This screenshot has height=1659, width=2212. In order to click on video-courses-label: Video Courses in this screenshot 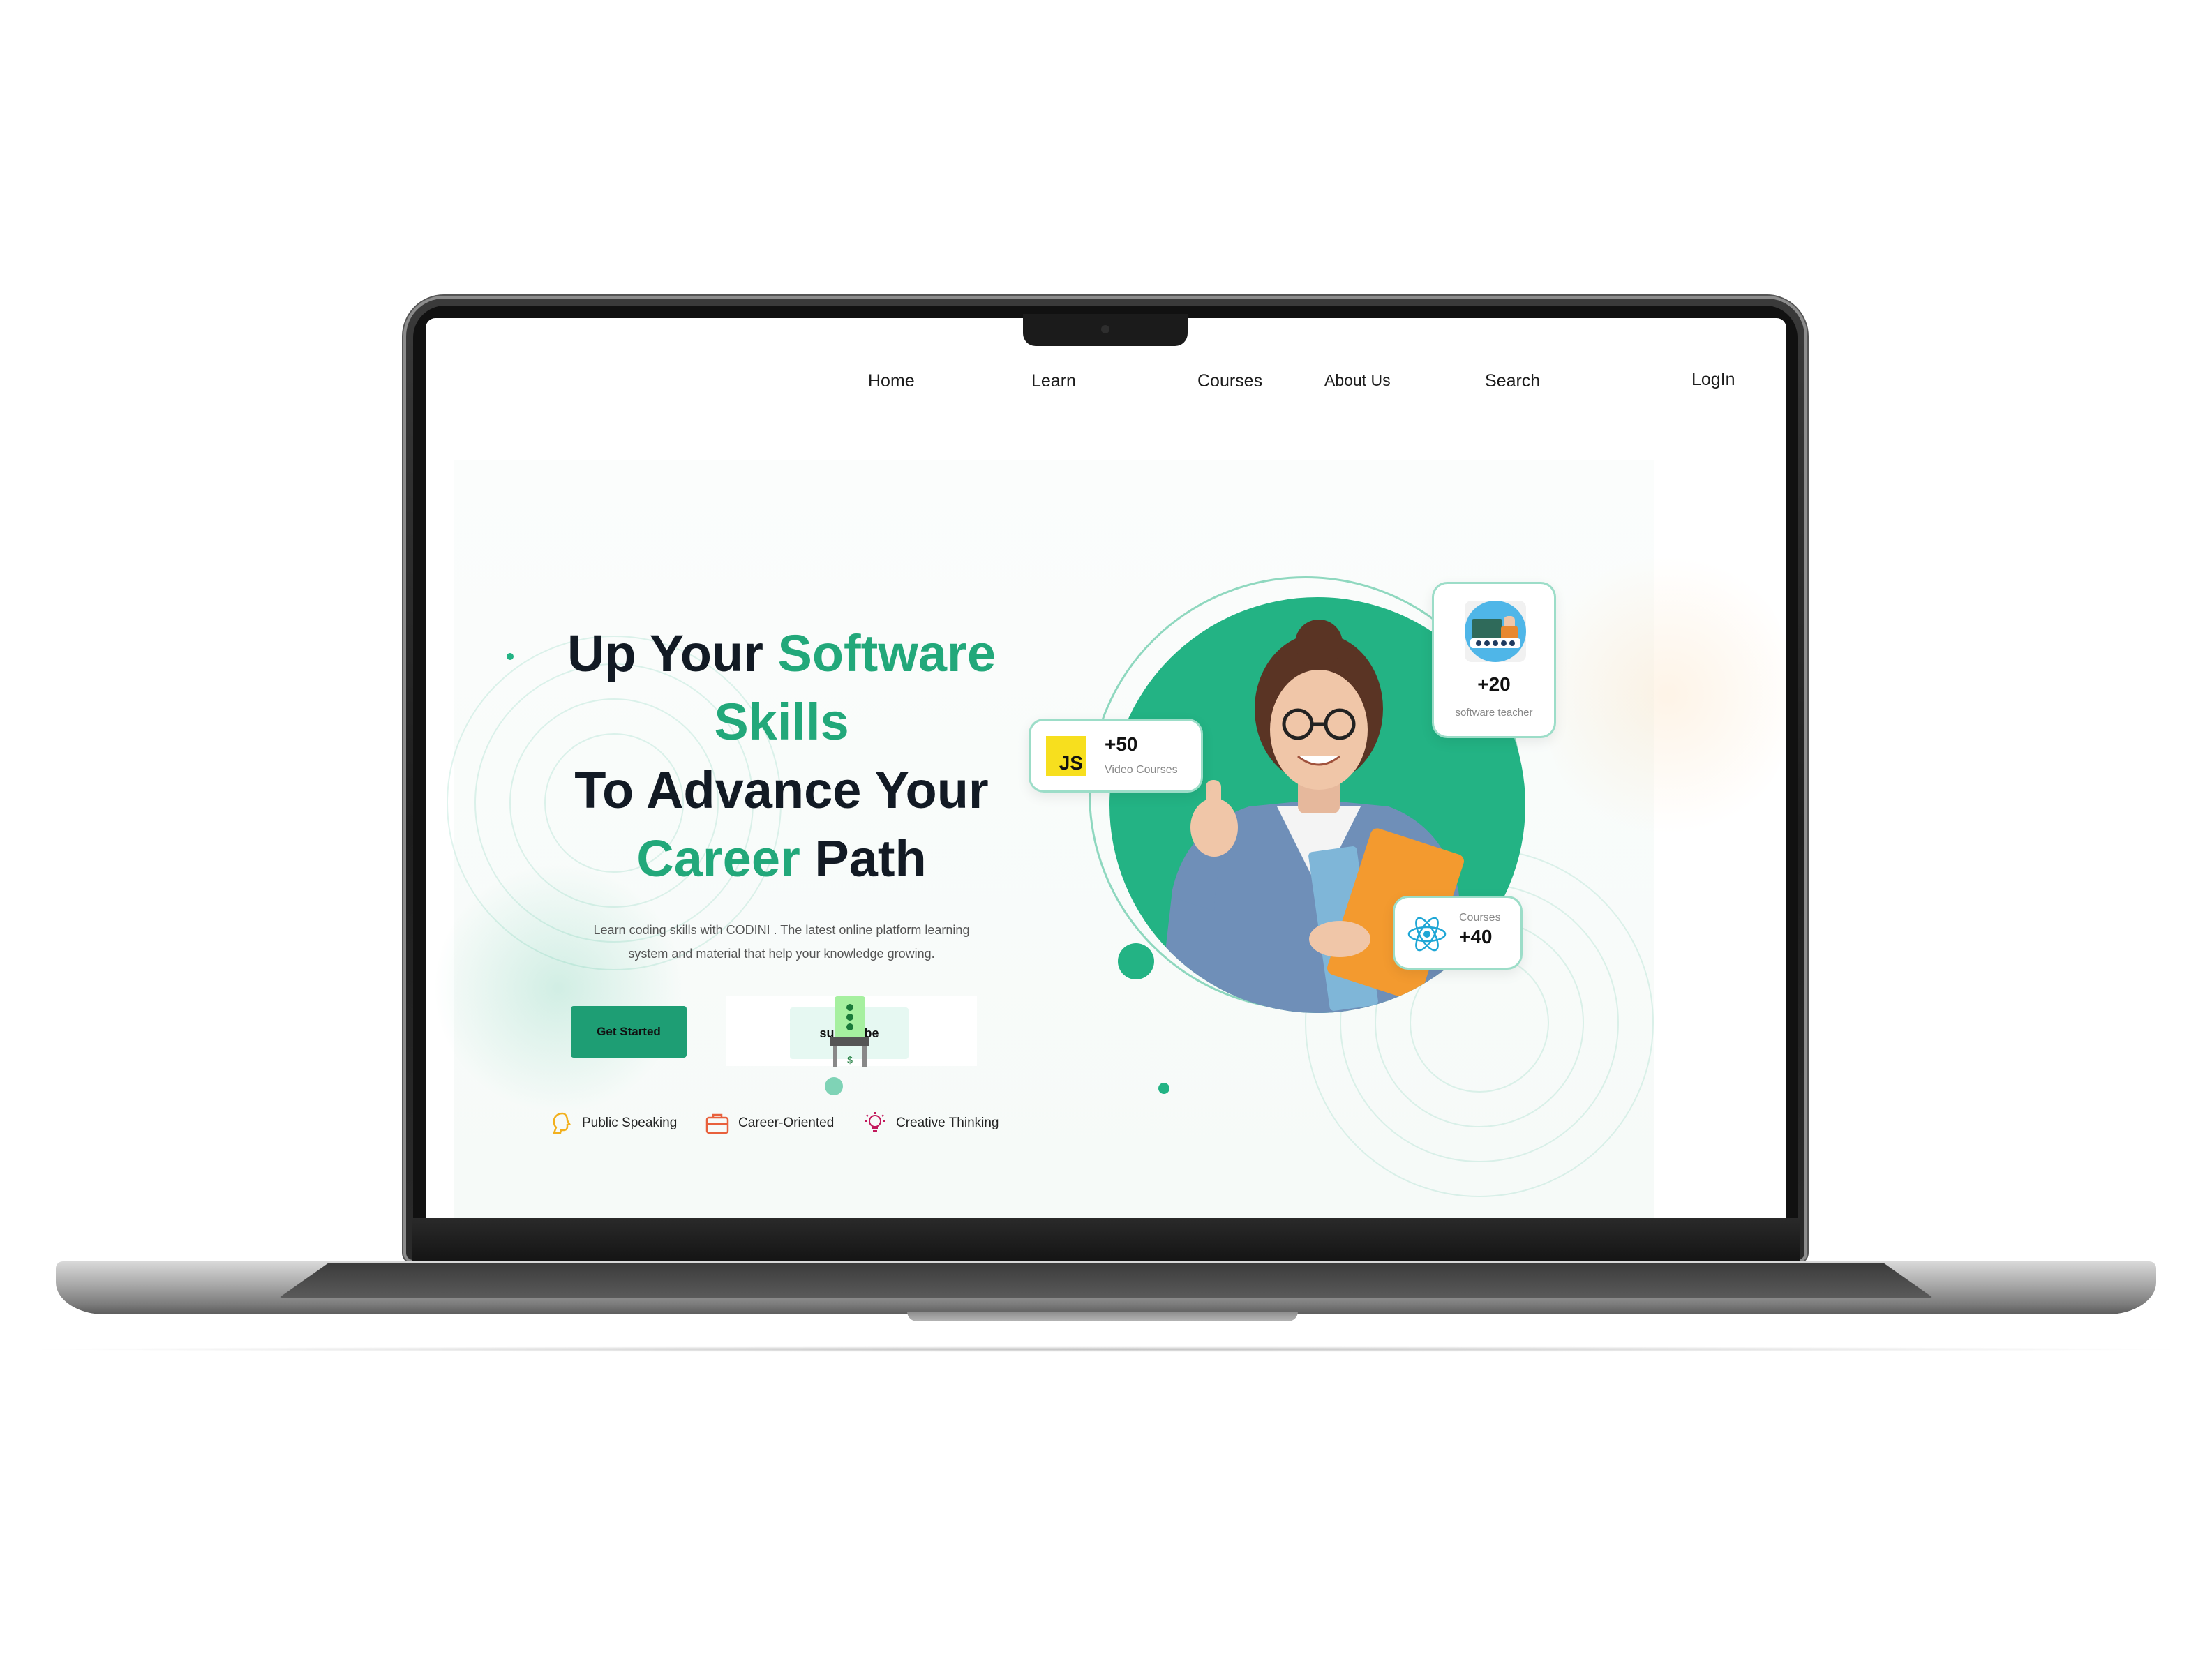, I will do `click(1141, 770)`.